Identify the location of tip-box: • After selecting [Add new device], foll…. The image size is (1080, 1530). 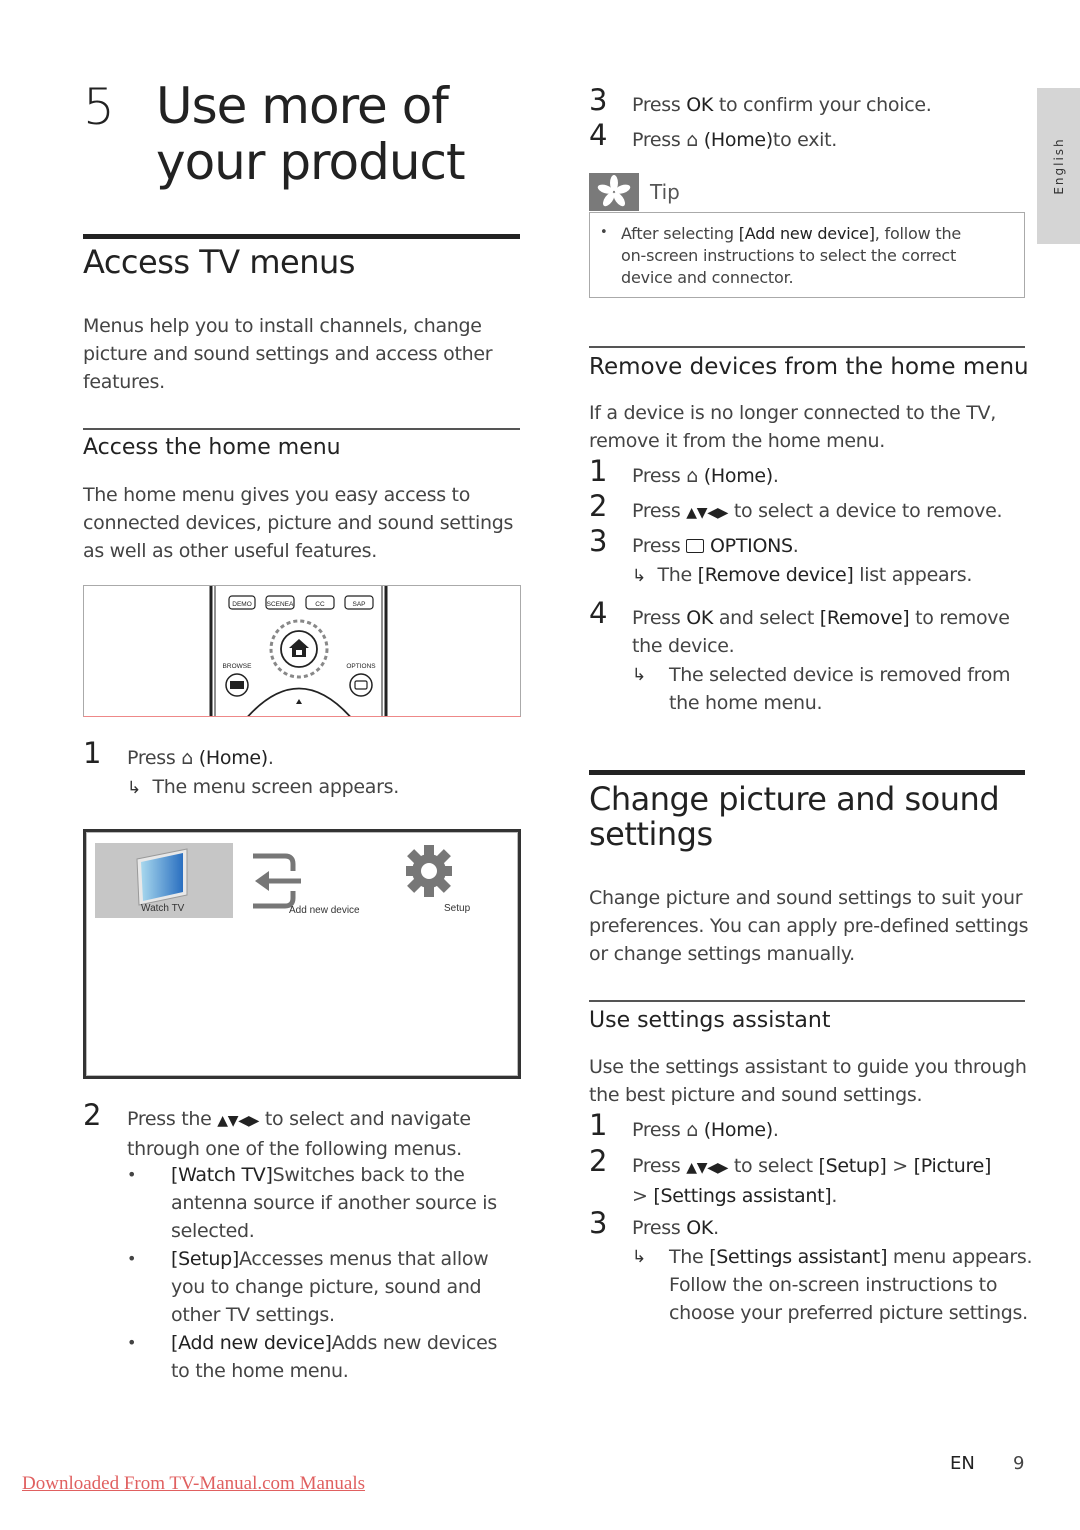
(807, 255).